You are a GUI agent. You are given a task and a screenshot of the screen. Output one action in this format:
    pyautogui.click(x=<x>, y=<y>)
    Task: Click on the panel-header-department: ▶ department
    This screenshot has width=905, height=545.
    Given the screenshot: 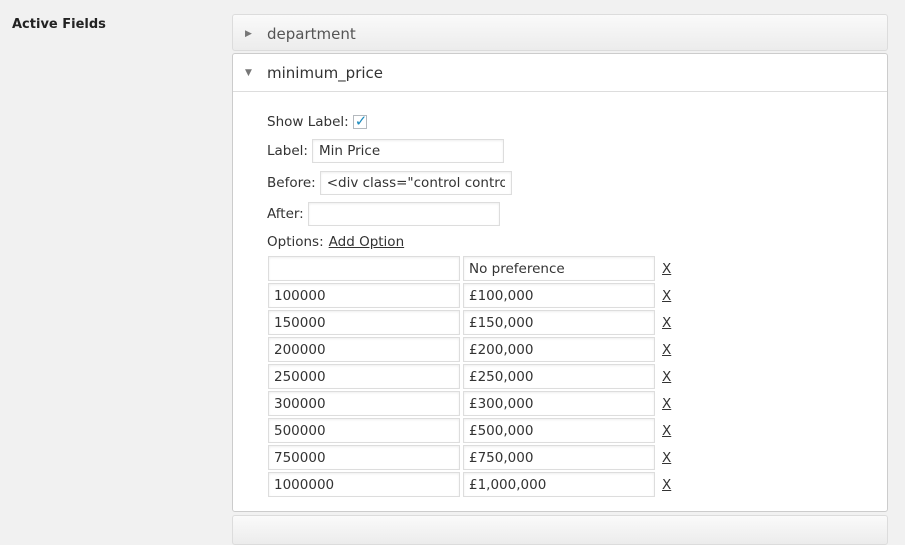 What is the action you would take?
    pyautogui.click(x=560, y=33)
    